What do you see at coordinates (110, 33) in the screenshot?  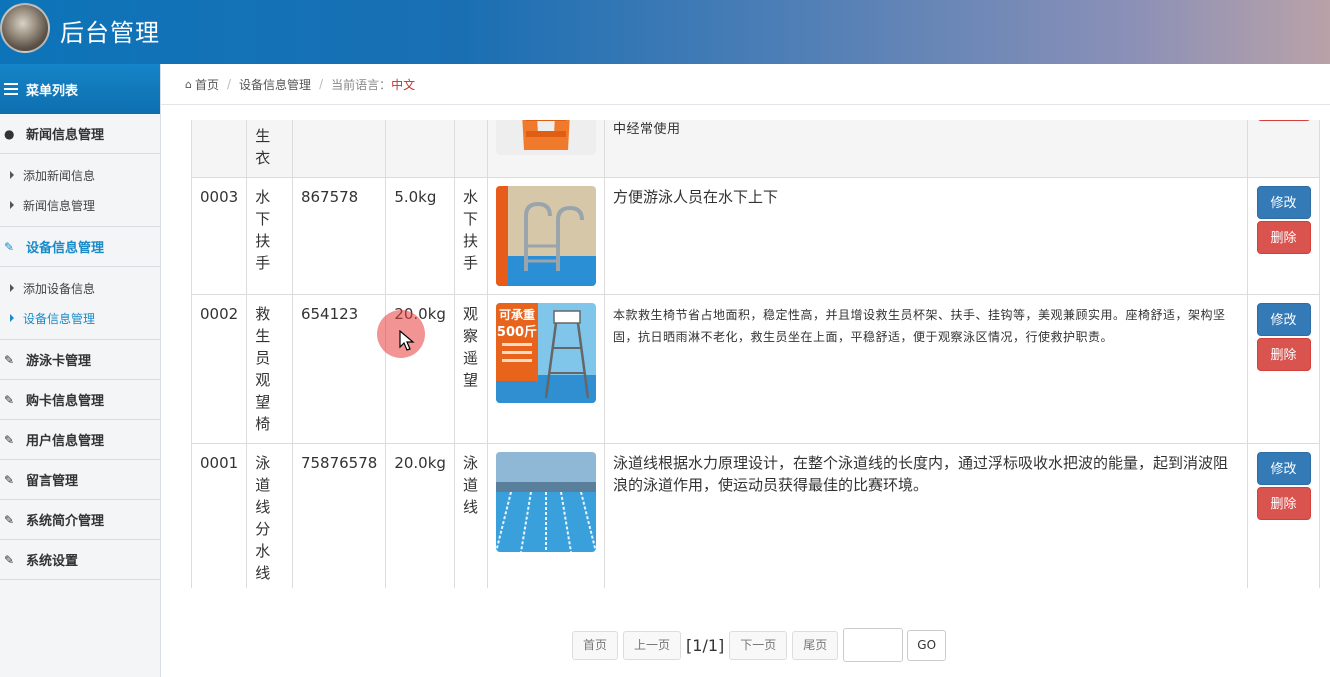 I see `app-title: 后台管理` at bounding box center [110, 33].